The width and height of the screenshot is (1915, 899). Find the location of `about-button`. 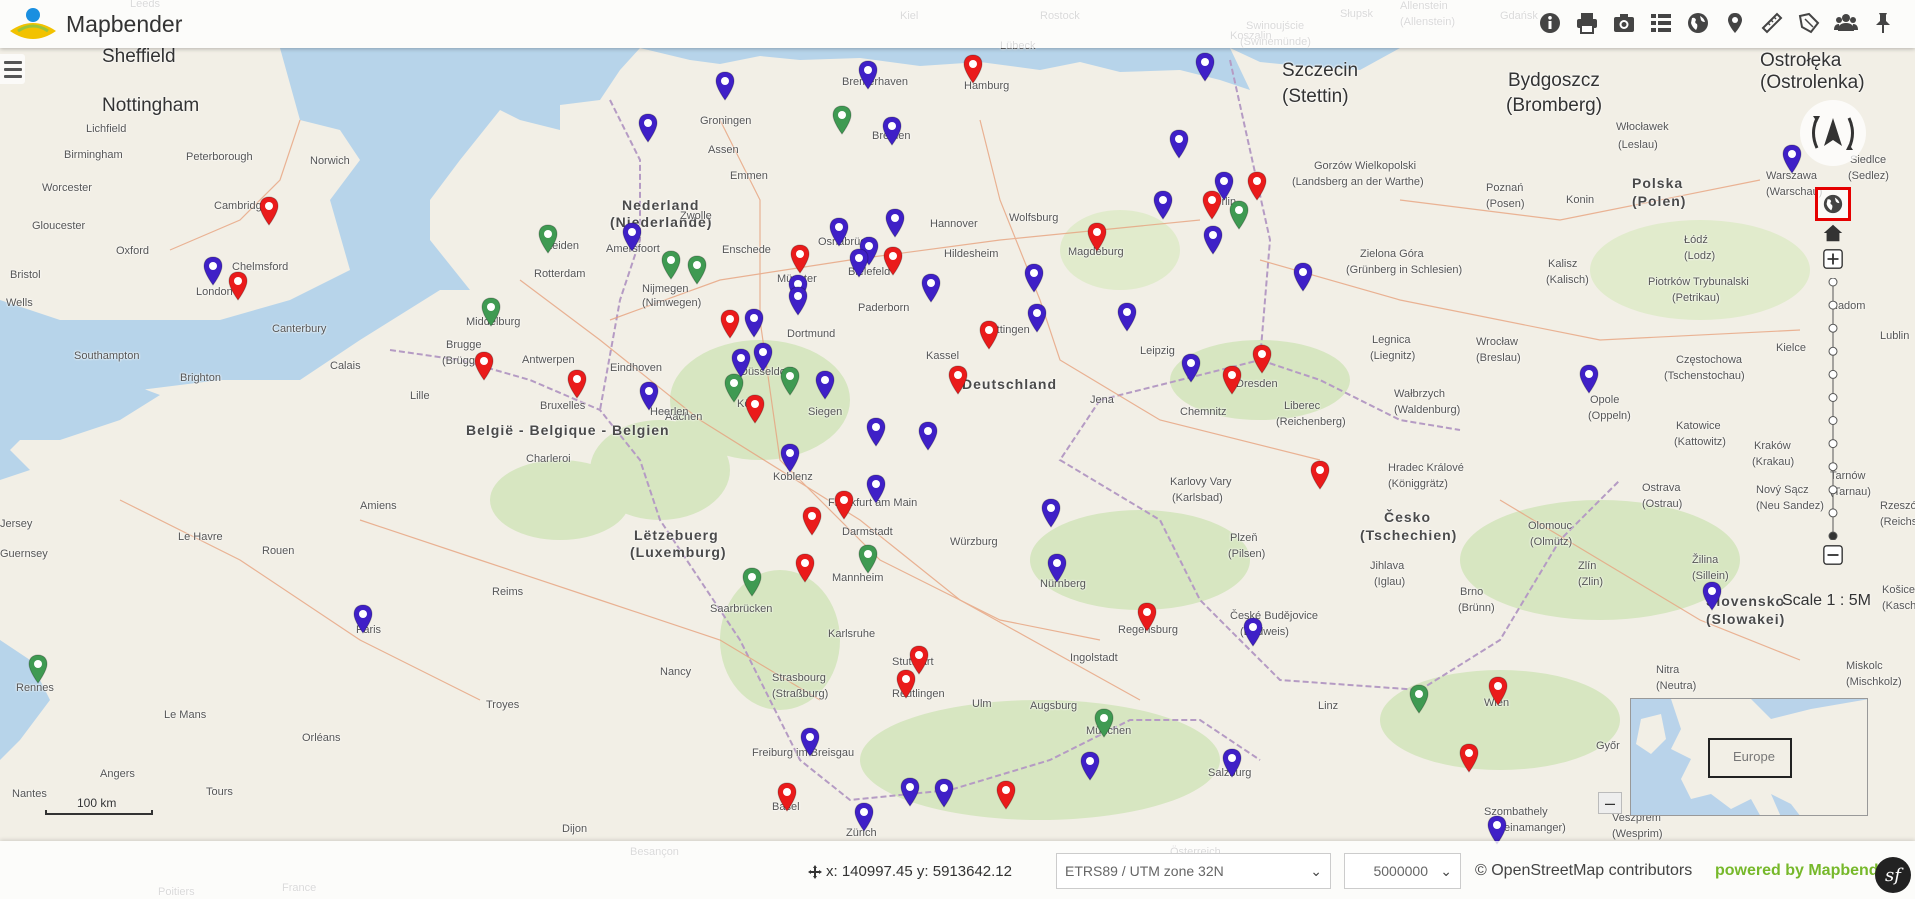

about-button is located at coordinates (1549, 23).